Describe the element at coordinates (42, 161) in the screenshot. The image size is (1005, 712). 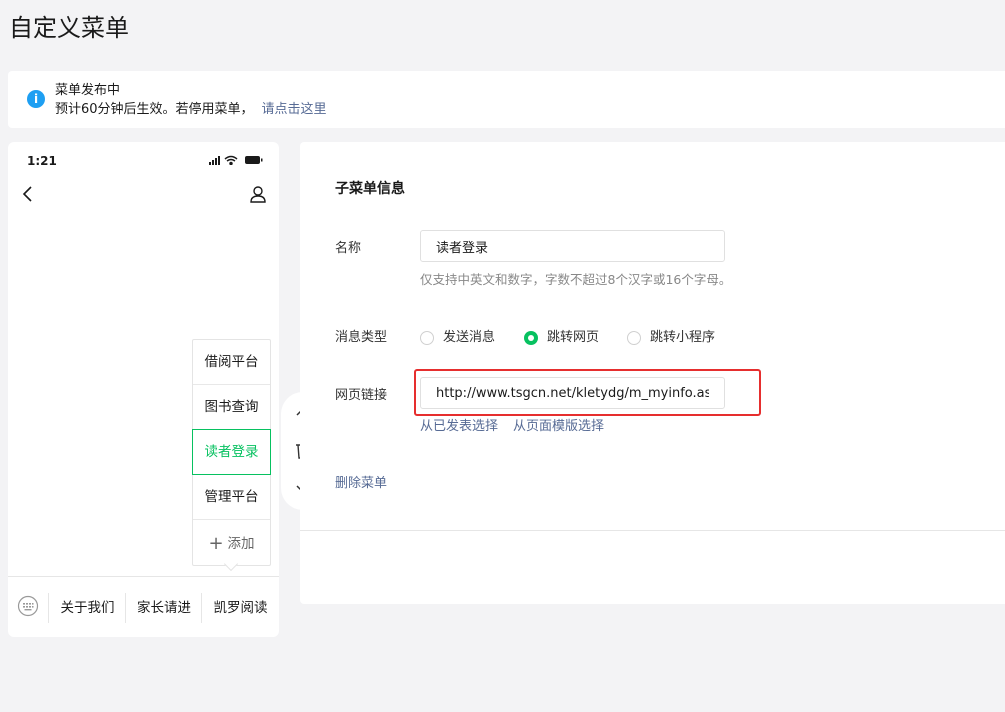
I see `status-time: 1:21` at that location.